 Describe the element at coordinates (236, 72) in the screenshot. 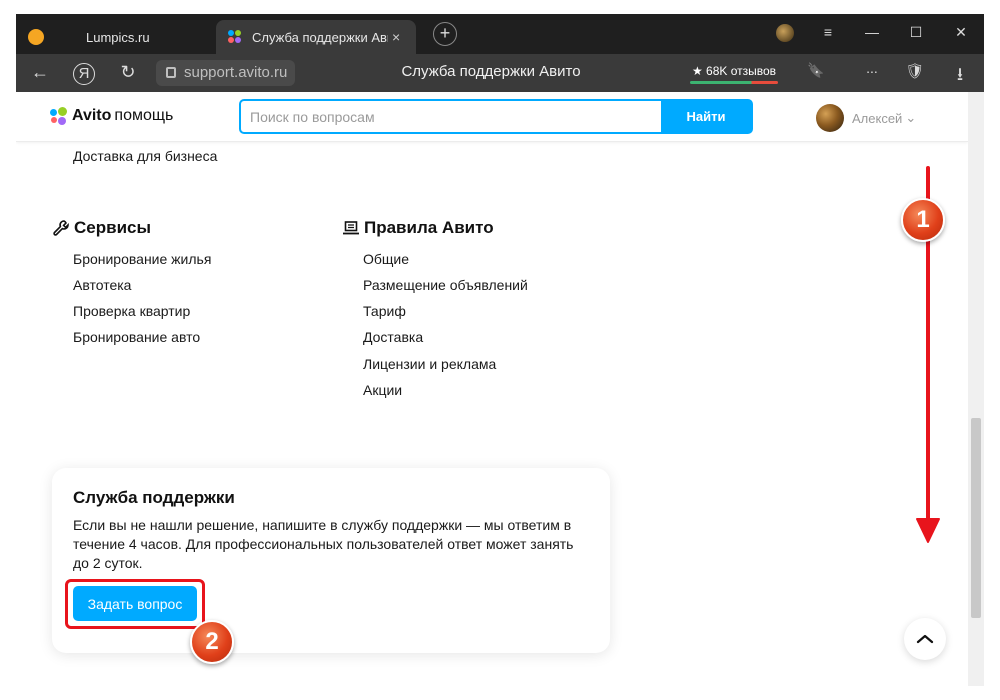

I see `url-text: support.avito.ru` at that location.